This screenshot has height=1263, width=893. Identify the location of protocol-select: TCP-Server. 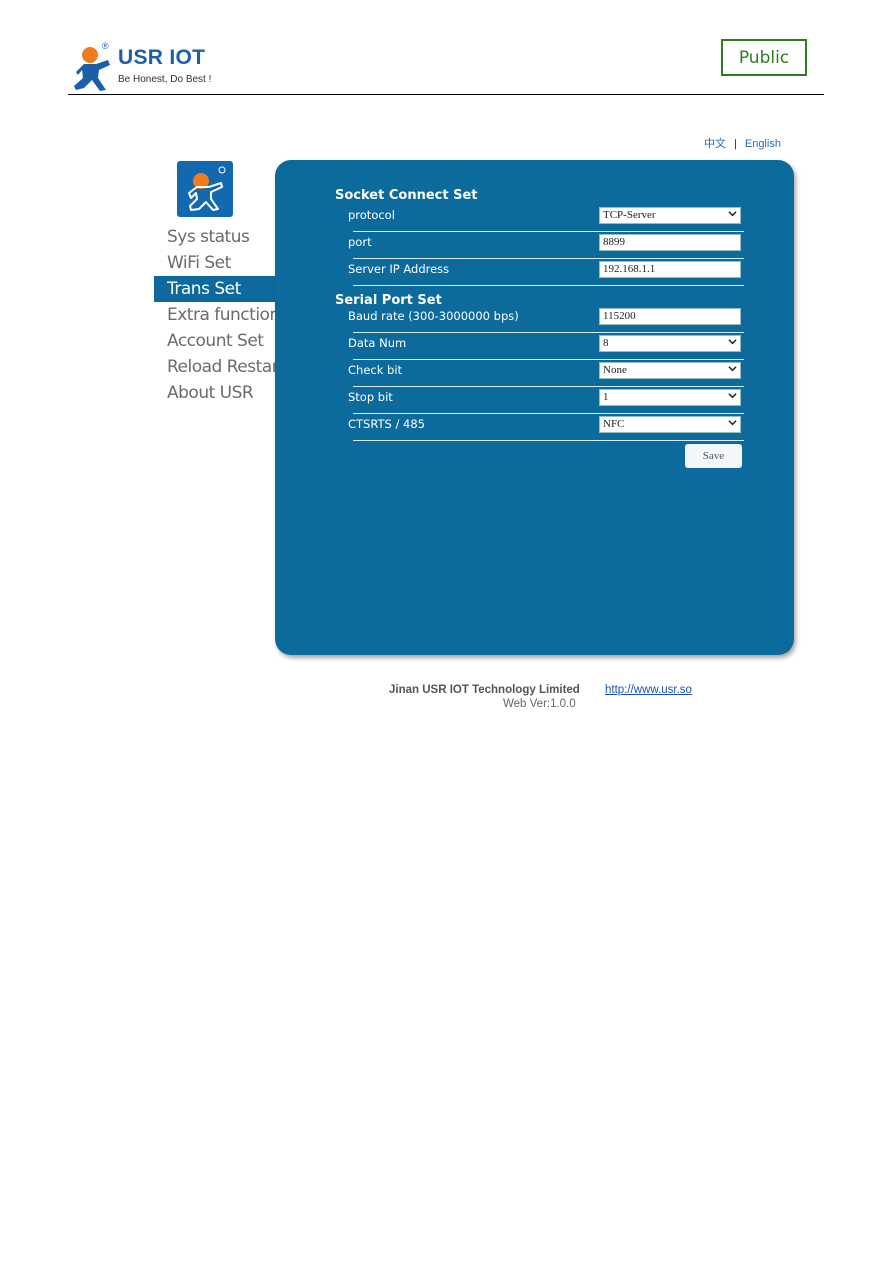
(670, 215).